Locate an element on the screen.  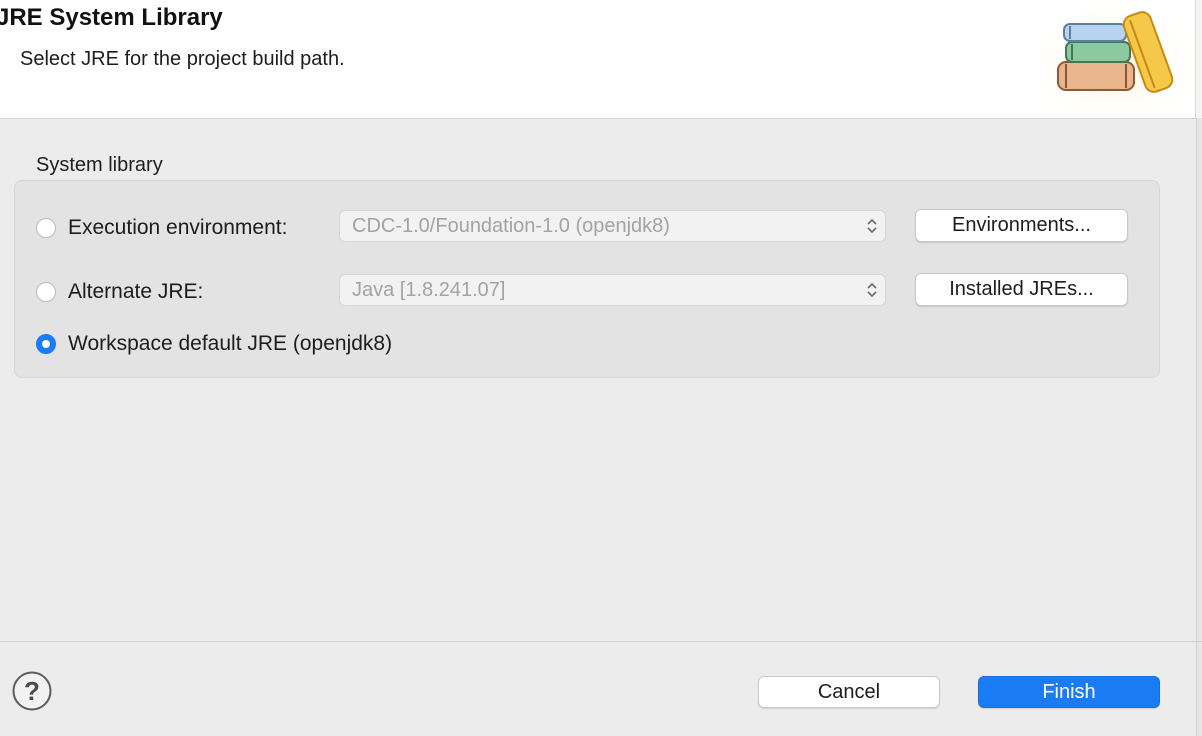
radio-workspace-default-jre: Workspace default JRE (openjdk8) is located at coordinates (214, 344).